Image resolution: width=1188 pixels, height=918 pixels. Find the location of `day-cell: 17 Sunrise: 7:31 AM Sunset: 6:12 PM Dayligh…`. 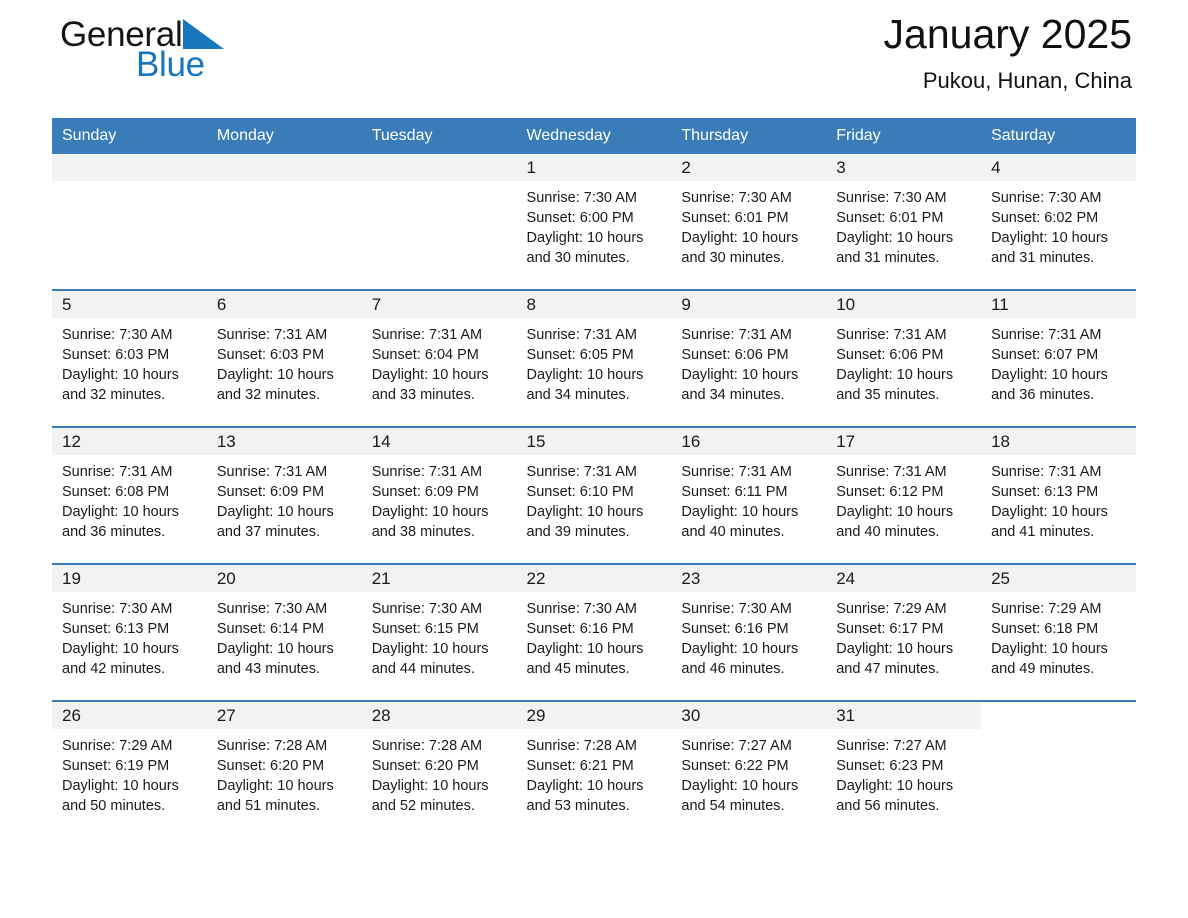

day-cell: 17 Sunrise: 7:31 AM Sunset: 6:12 PM Dayligh… is located at coordinates (904, 495).